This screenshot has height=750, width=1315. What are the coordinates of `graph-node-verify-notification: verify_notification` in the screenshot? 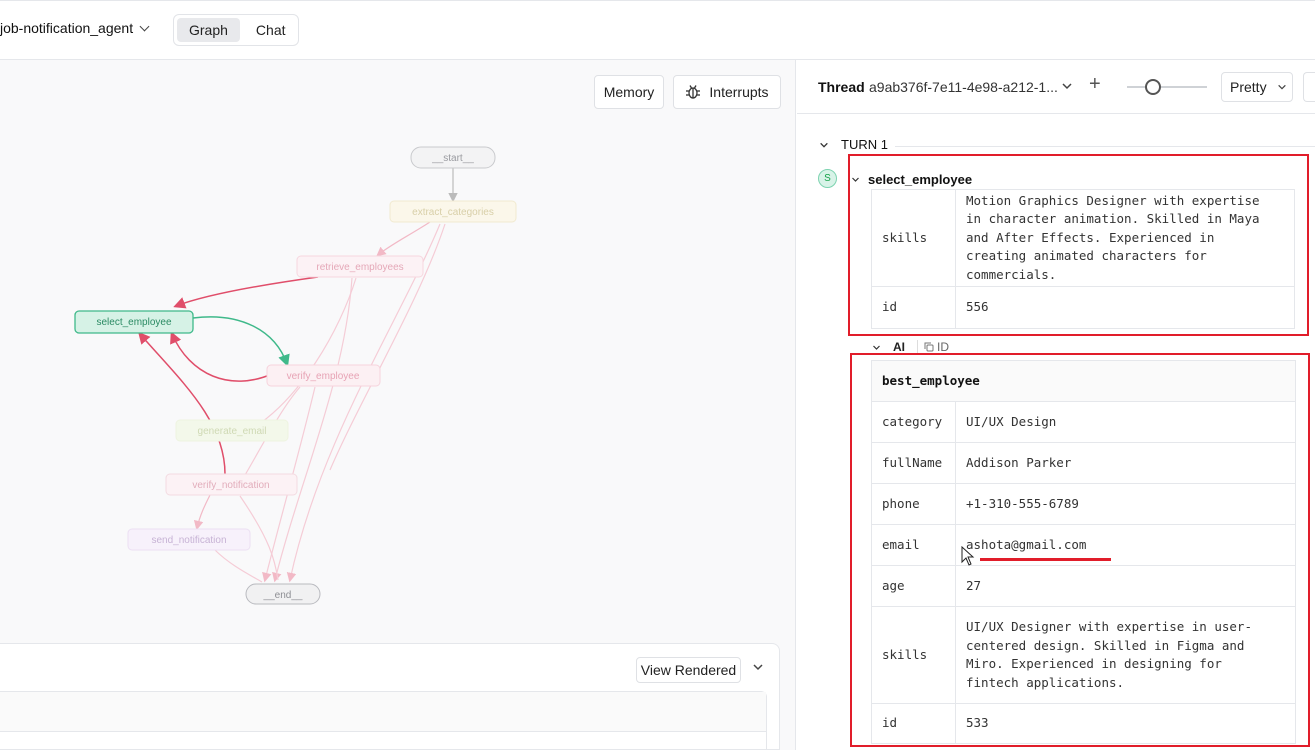 It's located at (231, 484).